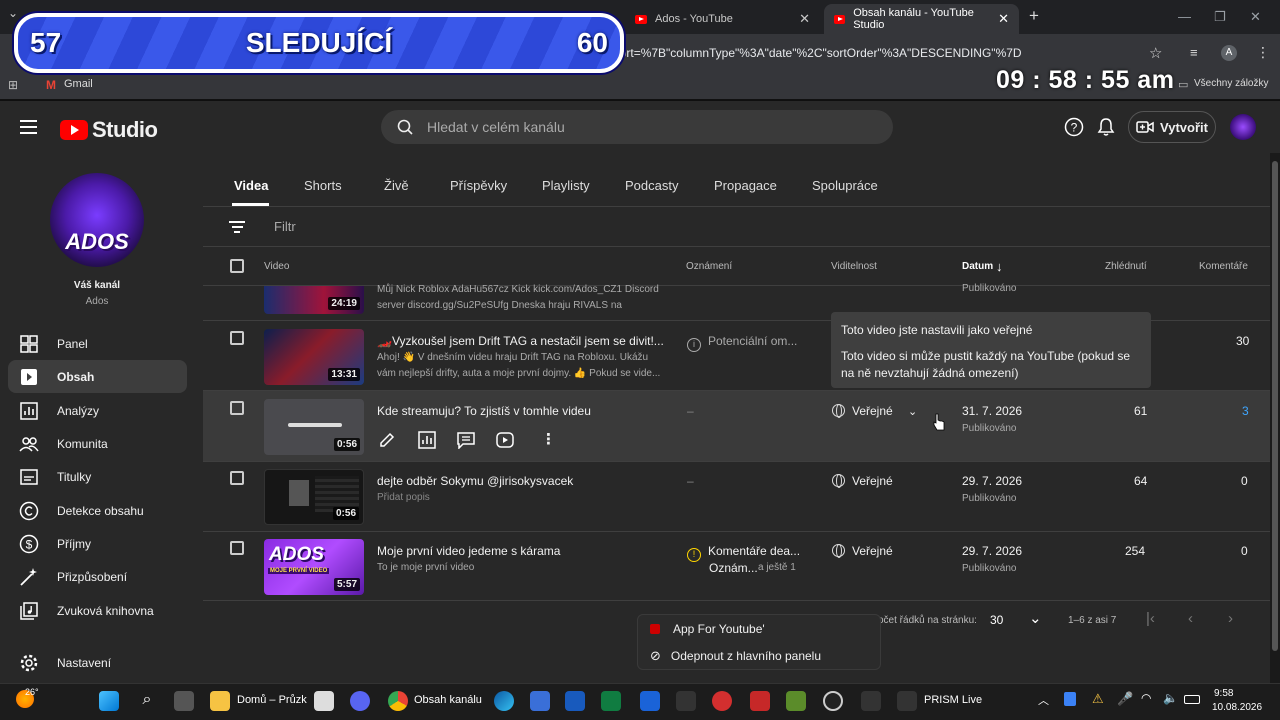  I want to click on column-comments: Komentáře, so click(1223, 266).